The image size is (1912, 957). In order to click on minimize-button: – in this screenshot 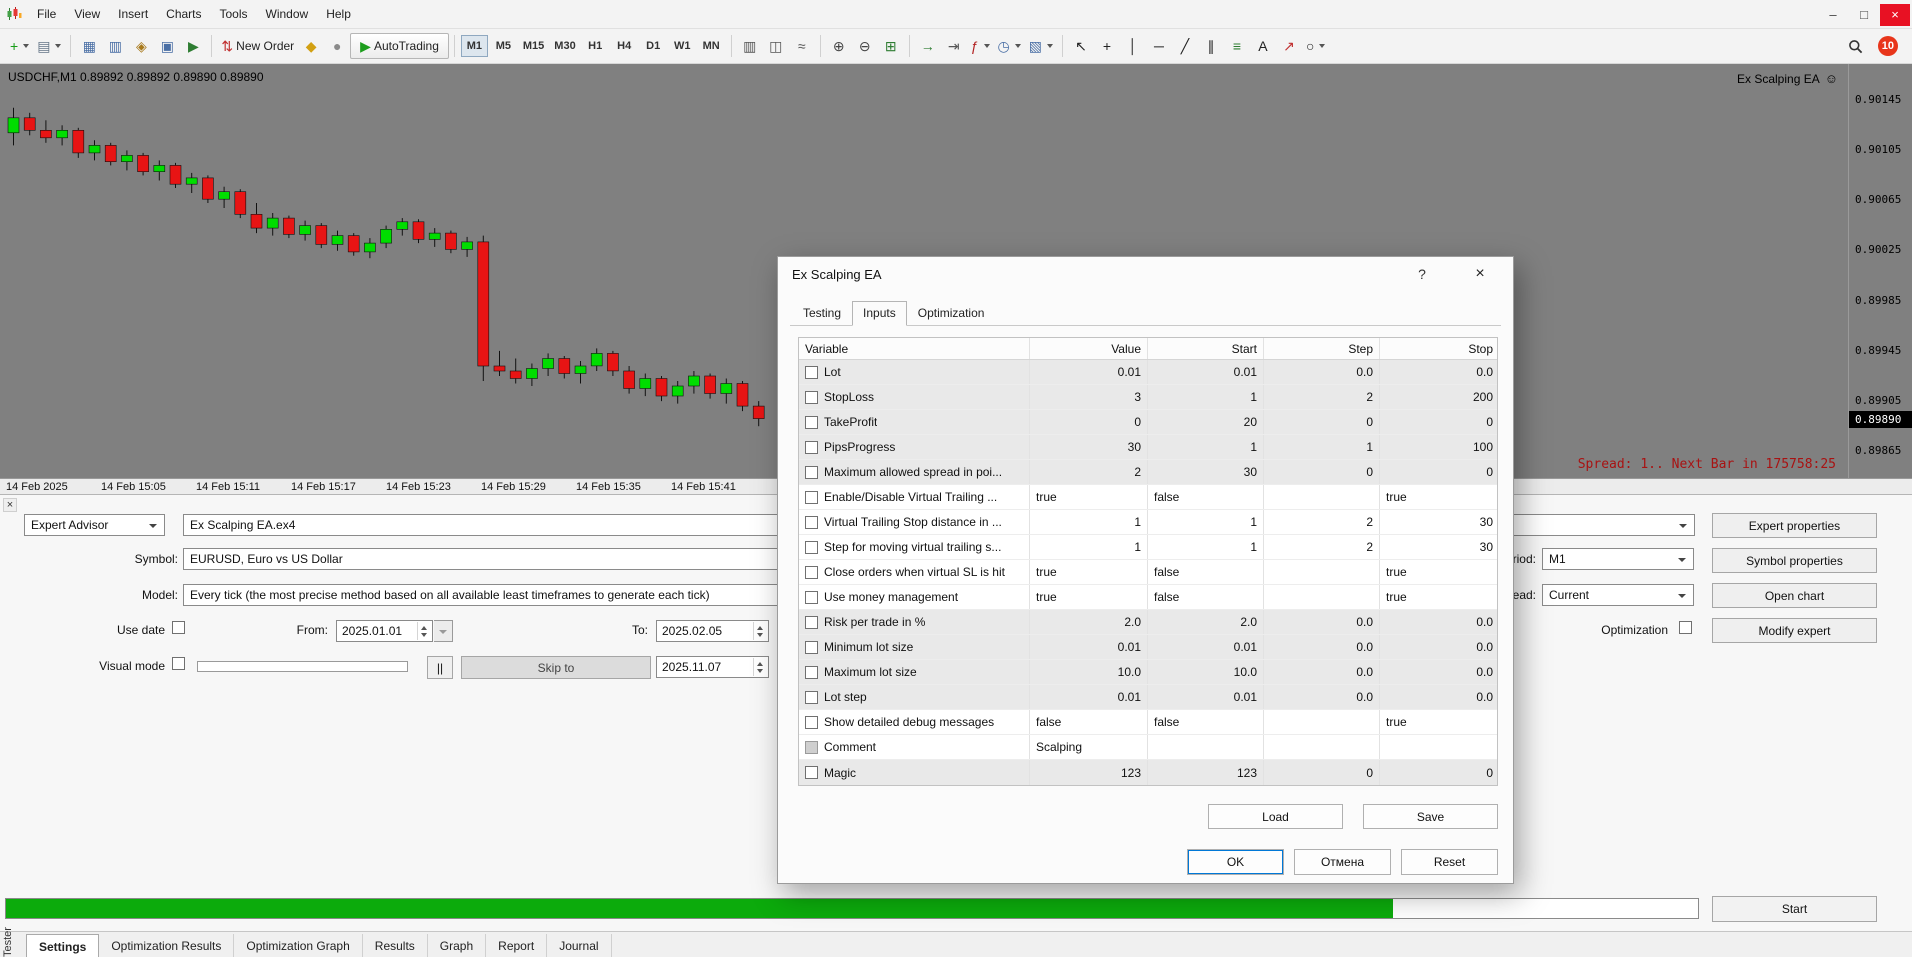, I will do `click(1833, 15)`.